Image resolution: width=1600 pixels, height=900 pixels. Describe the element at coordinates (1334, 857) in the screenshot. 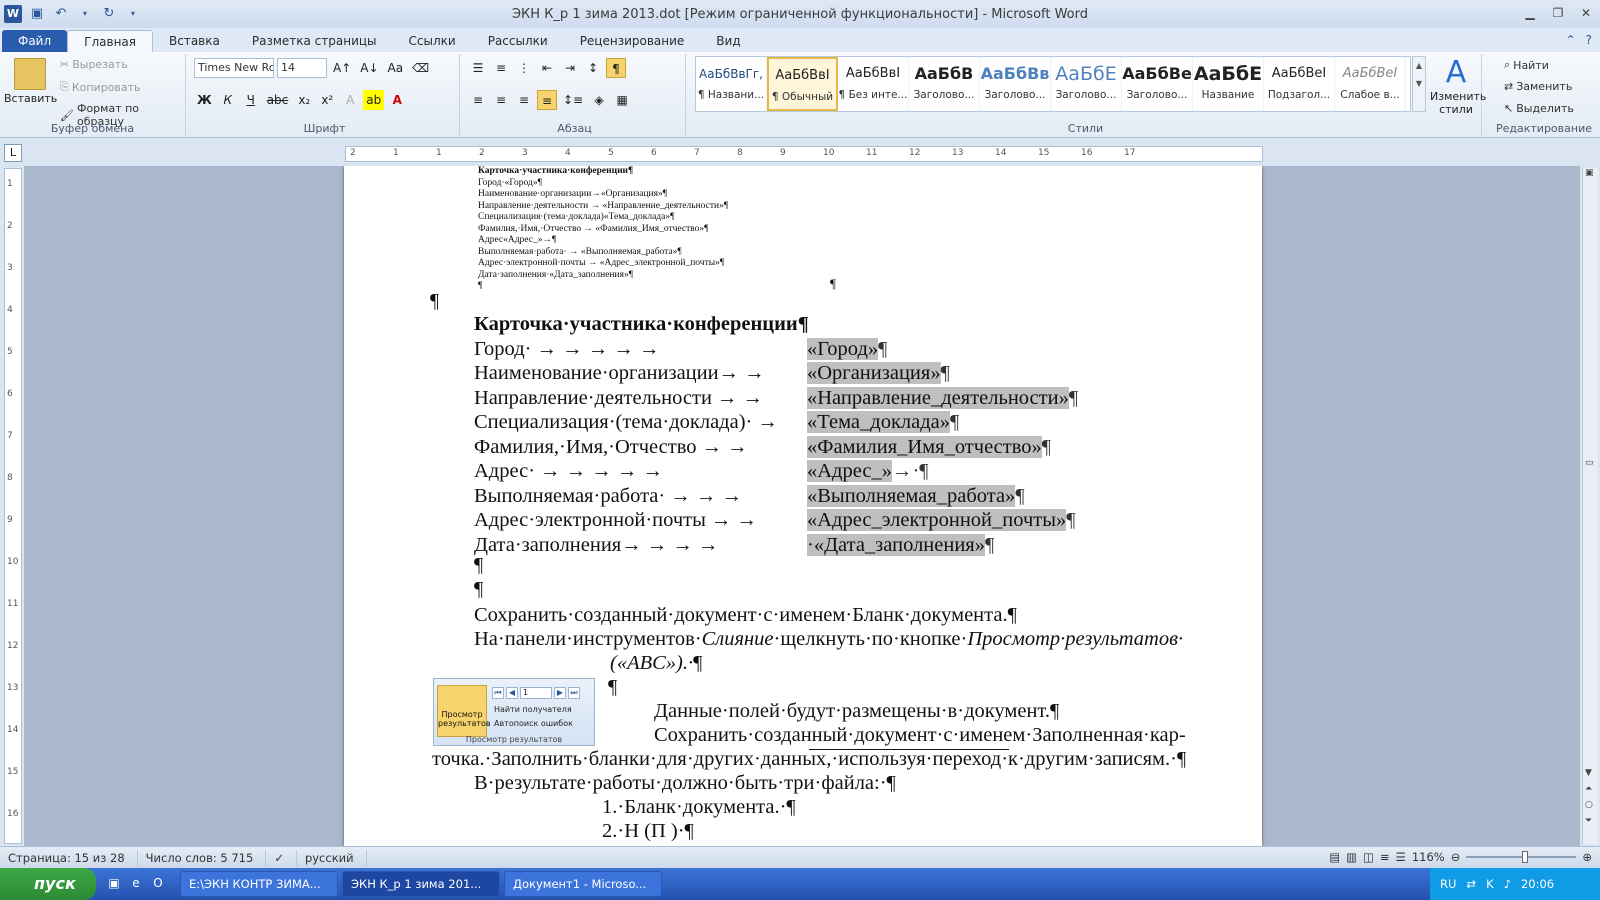

I see `print-layout-icon: ▤` at that location.